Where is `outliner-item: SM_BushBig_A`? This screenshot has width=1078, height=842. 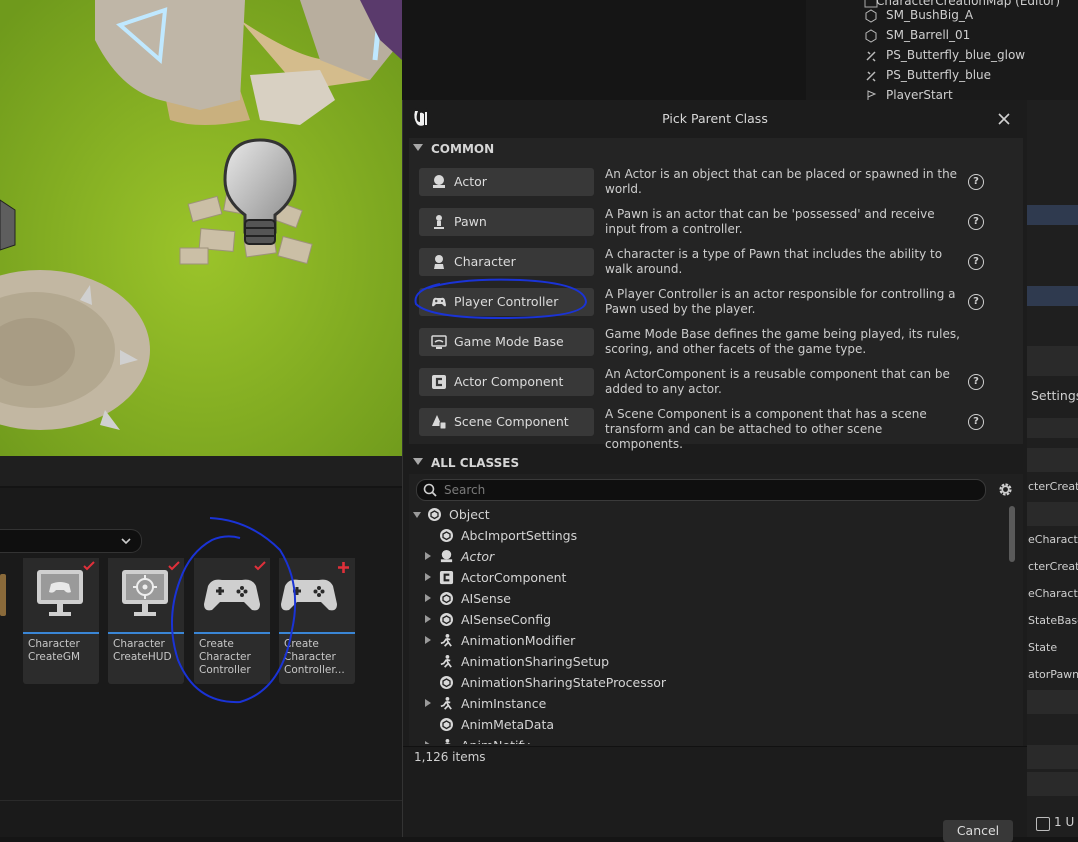 outliner-item: SM_BushBig_A is located at coordinates (942, 16).